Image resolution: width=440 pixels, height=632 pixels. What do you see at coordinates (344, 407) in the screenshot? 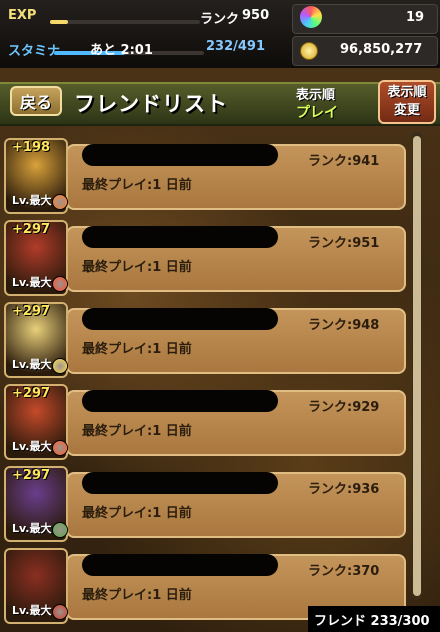
I see `friend-rank: ランク:929` at bounding box center [344, 407].